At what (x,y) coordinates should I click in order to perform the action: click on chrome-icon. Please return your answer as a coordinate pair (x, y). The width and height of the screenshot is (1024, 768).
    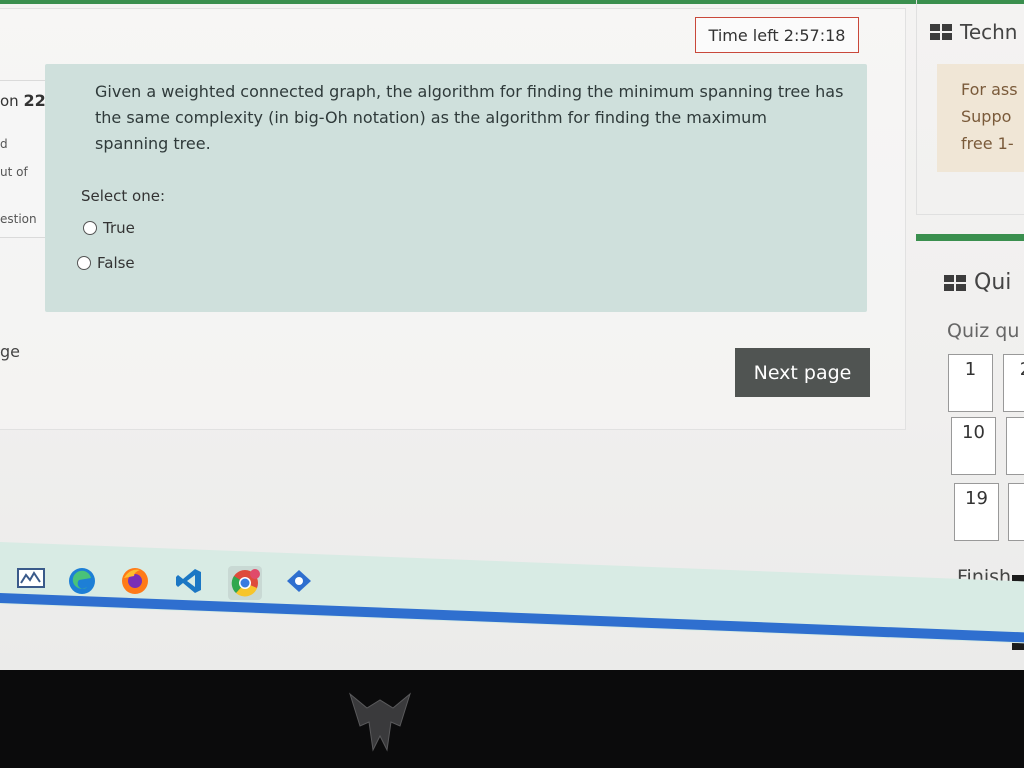
    Looking at the image, I should click on (245, 583).